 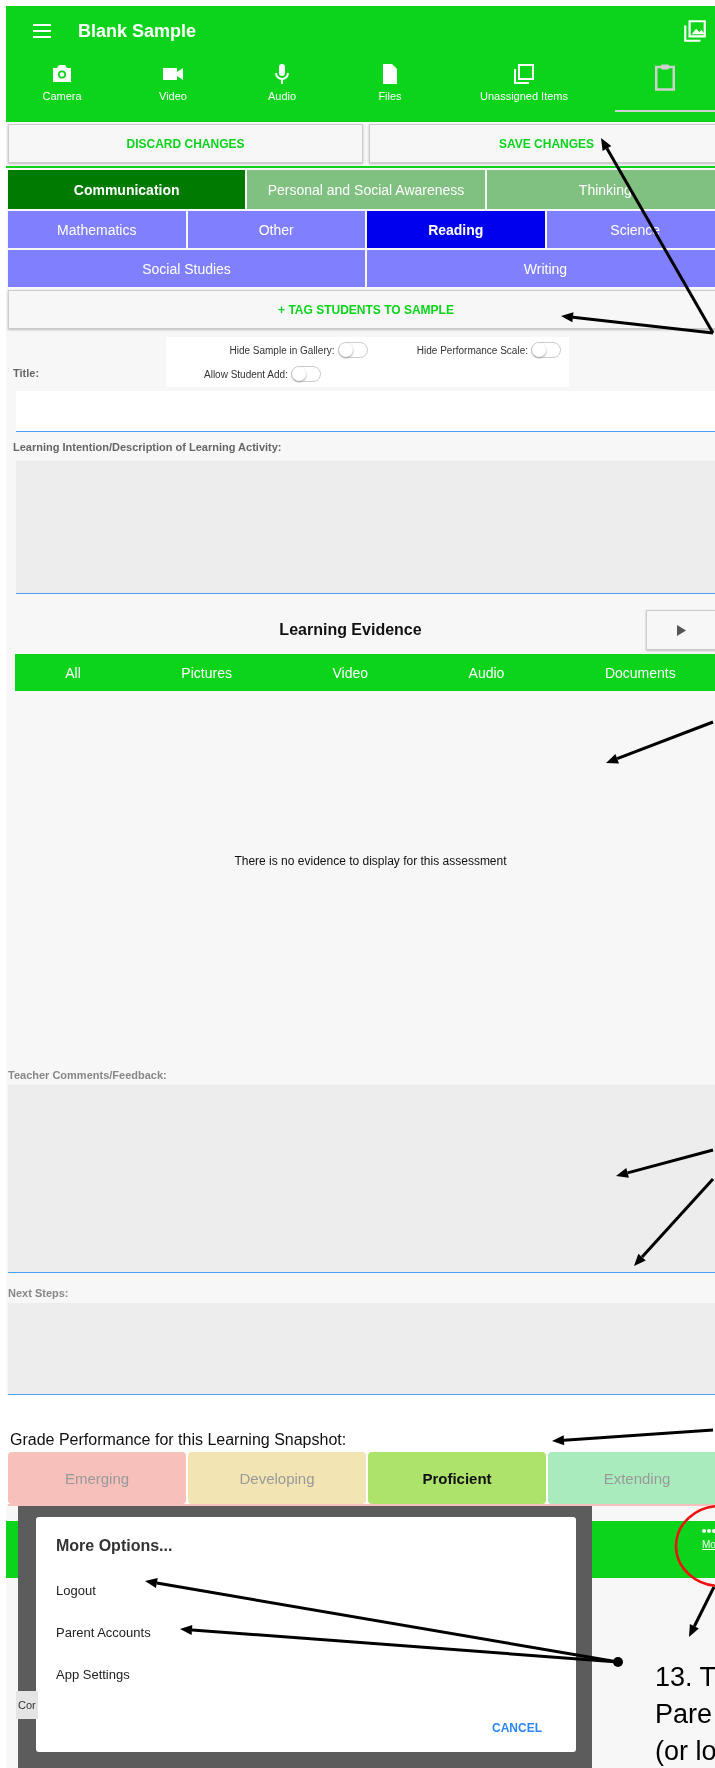 What do you see at coordinates (361, 309) in the screenshot?
I see `tag-students-button: + TAG STUDENTS TO SAMPLE` at bounding box center [361, 309].